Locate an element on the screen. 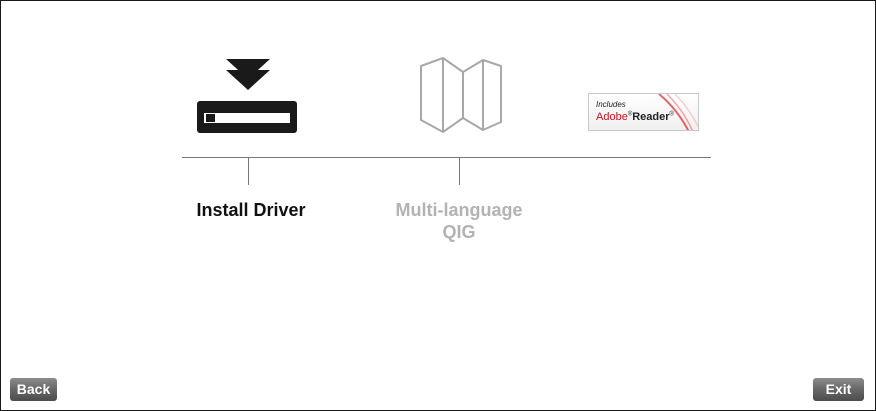 The image size is (876, 411). exit-button: Exit is located at coordinates (838, 389).